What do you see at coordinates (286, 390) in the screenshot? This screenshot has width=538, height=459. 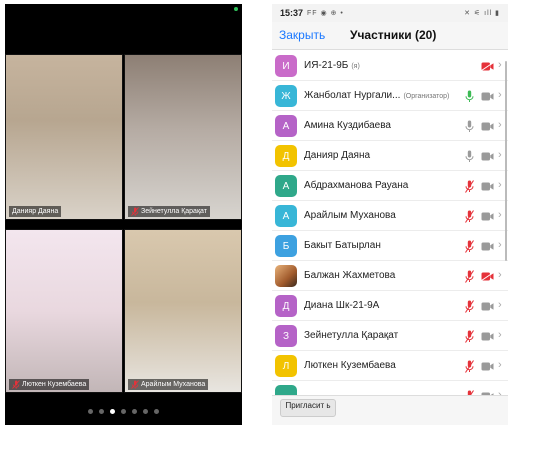 I see `avatar` at bounding box center [286, 390].